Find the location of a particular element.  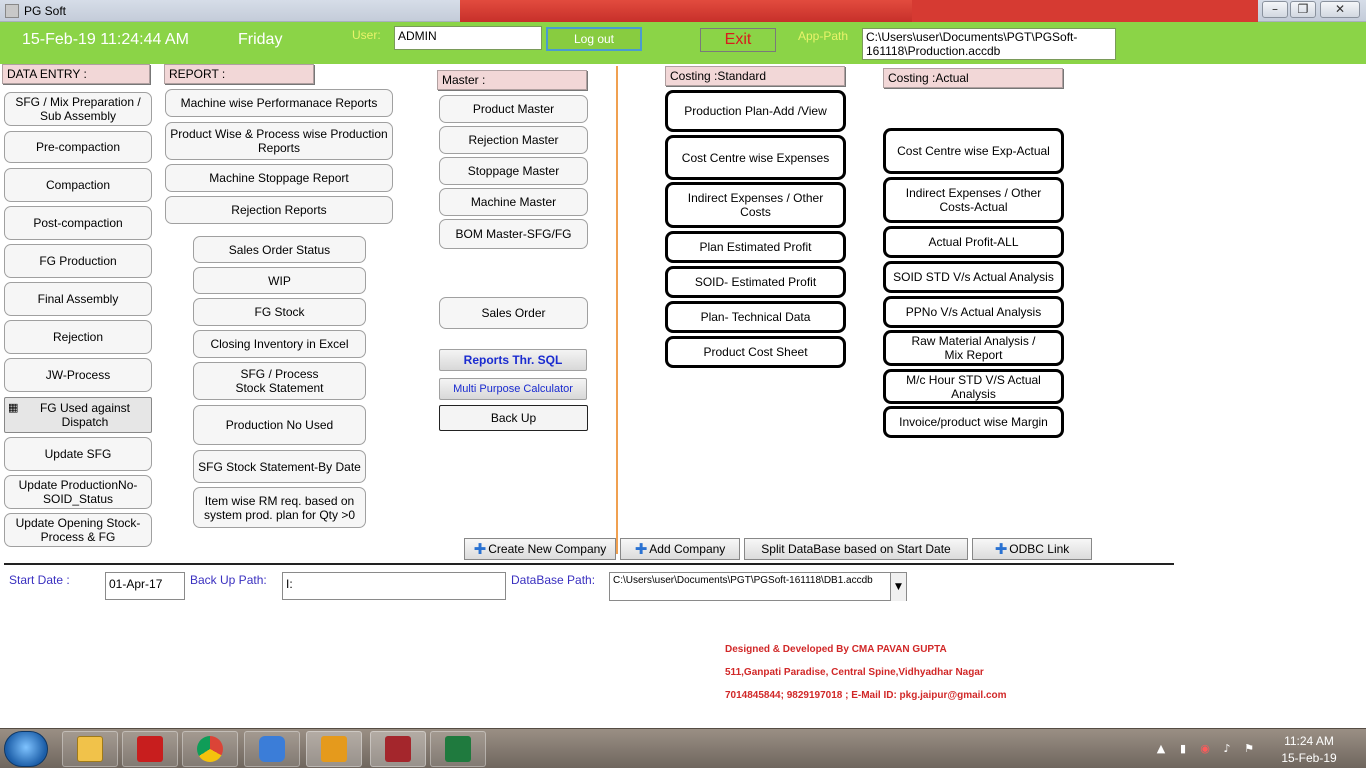

start-button-icon is located at coordinates (26, 749).